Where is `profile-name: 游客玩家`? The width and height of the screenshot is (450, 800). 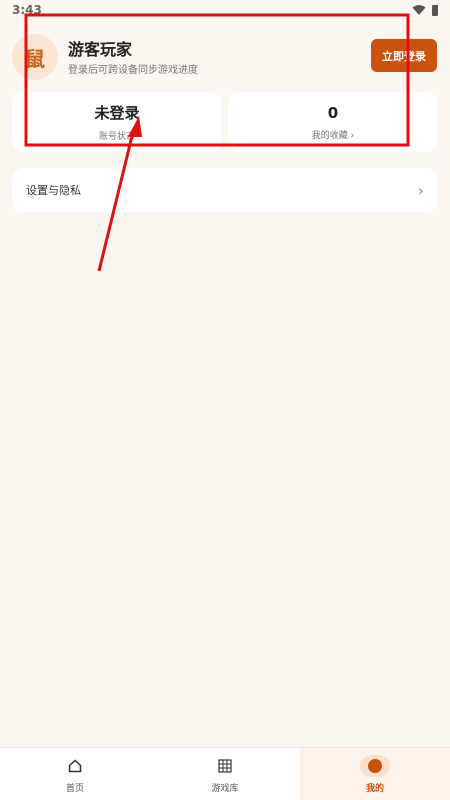
profile-name: 游客玩家 is located at coordinates (100, 49).